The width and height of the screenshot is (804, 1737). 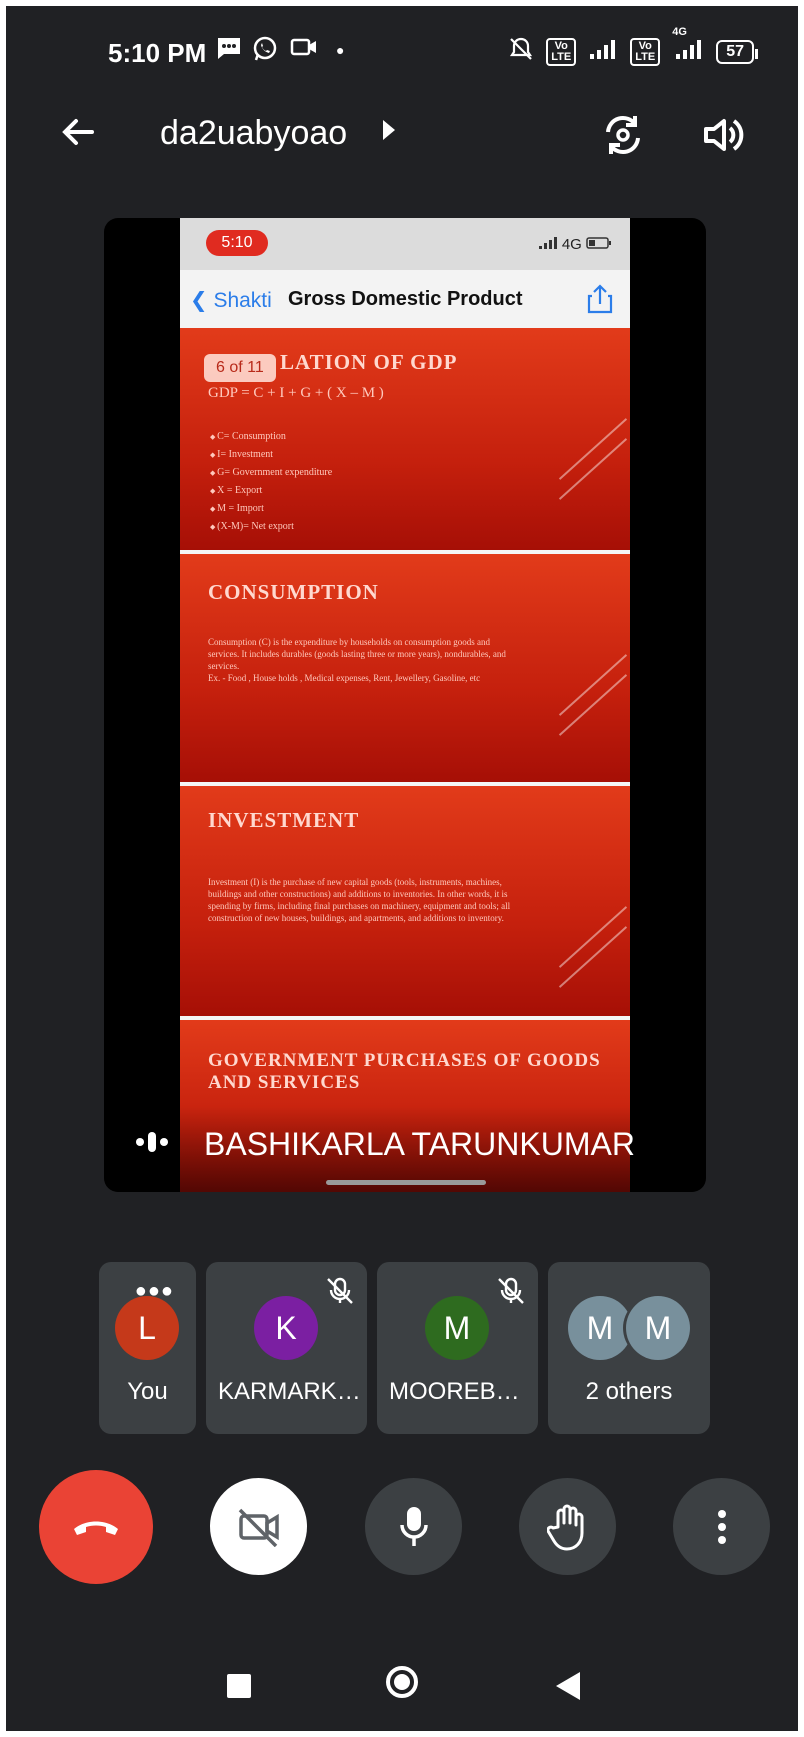 What do you see at coordinates (521, 52) in the screenshot?
I see `mute-notification-icon` at bounding box center [521, 52].